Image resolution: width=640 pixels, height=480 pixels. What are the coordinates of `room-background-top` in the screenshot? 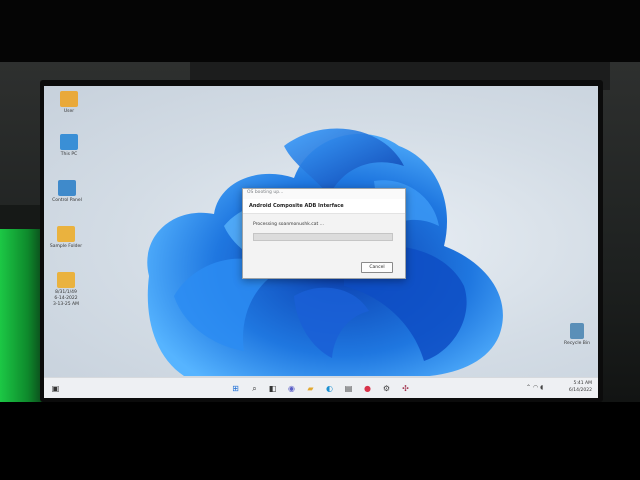 It's located at (320, 31).